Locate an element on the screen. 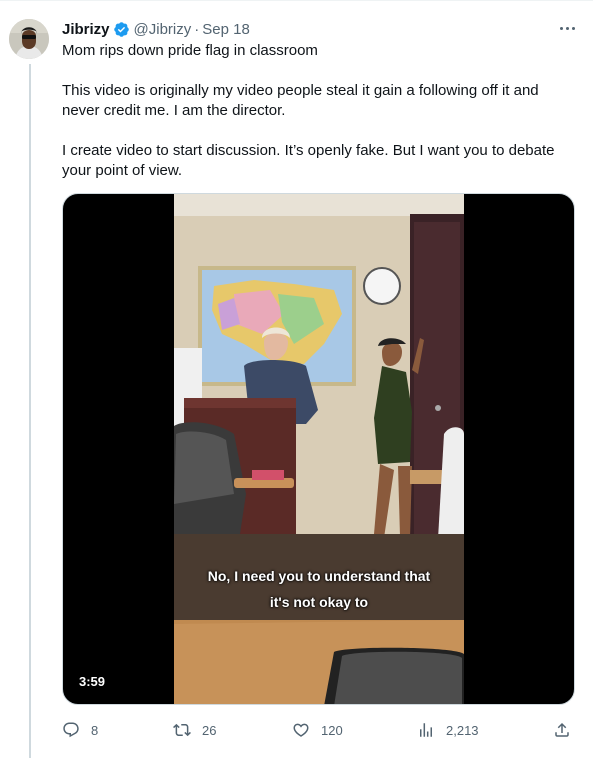 The height and width of the screenshot is (758, 593). video-caption-line: it's not okay to is located at coordinates (319, 602).